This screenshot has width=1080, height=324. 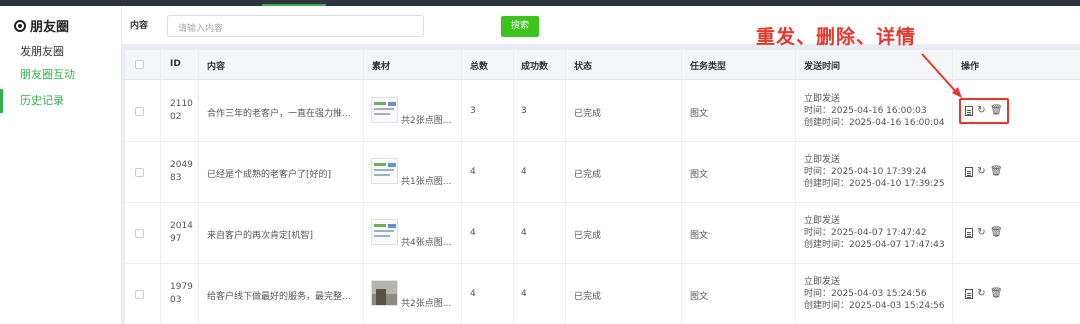 What do you see at coordinates (181, 226) in the screenshot?
I see `row-id-line1: 2014` at bounding box center [181, 226].